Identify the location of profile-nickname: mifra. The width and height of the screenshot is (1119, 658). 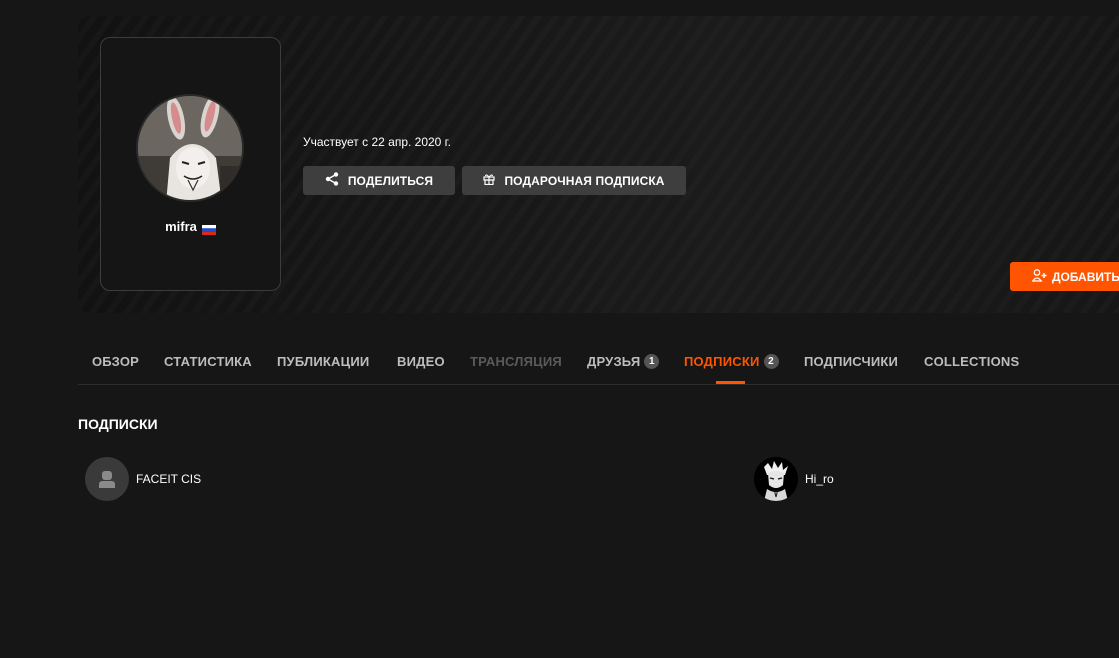
(181, 226).